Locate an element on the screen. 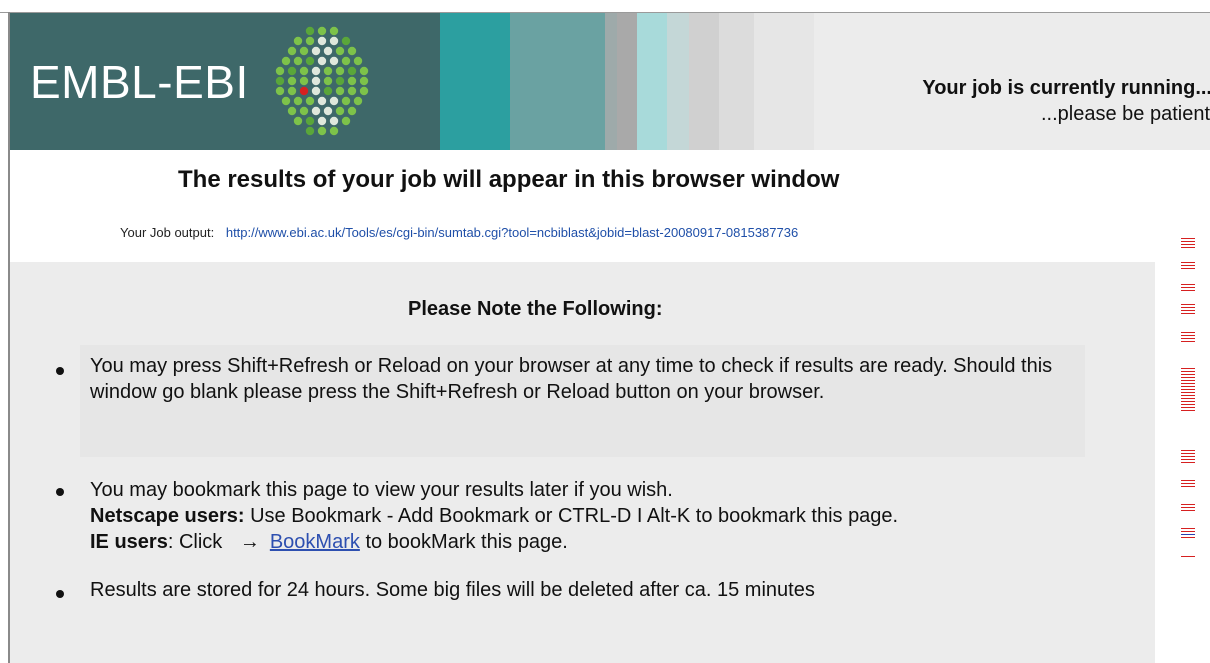 The image size is (1210, 663). right-arrow-icon: → is located at coordinates (249, 542).